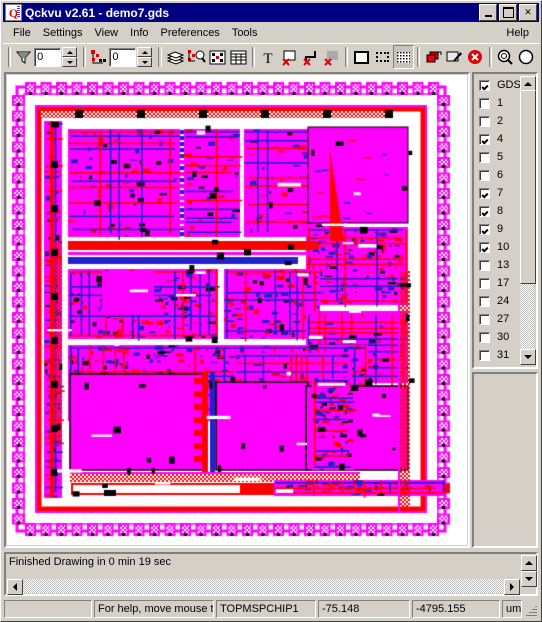 The height and width of the screenshot is (622, 542). Describe the element at coordinates (512, 609) in the screenshot. I see `status-units: um` at that location.